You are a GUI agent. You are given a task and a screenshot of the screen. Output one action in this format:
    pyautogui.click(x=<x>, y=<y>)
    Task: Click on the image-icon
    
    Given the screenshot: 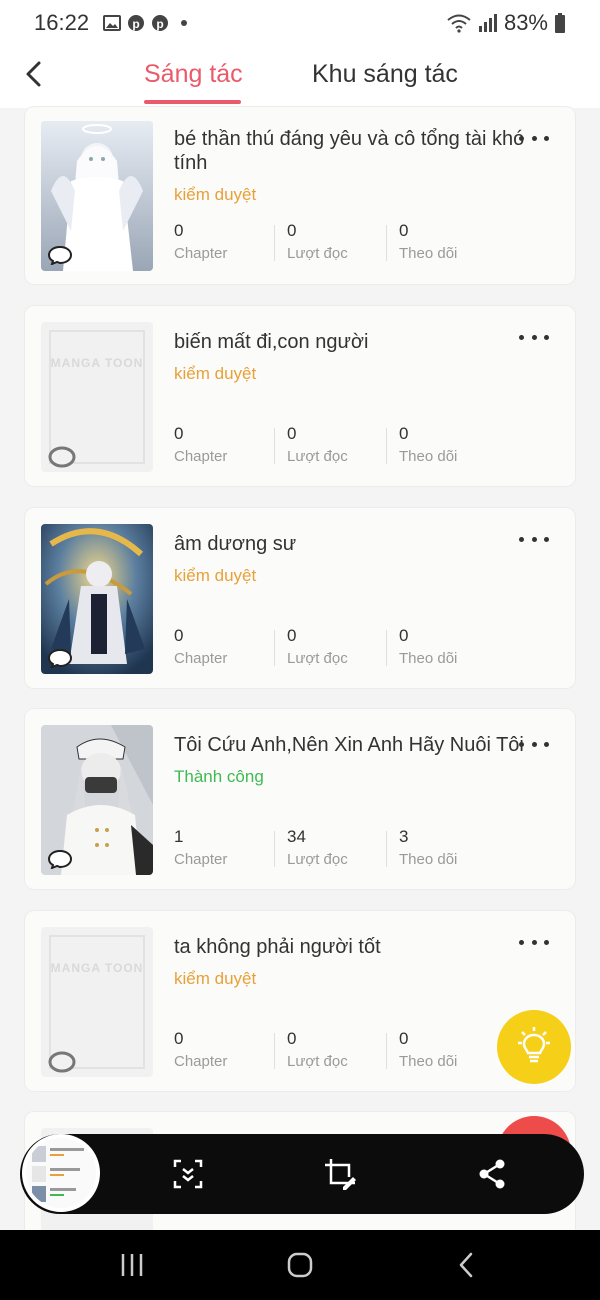 What is the action you would take?
    pyautogui.click(x=112, y=23)
    